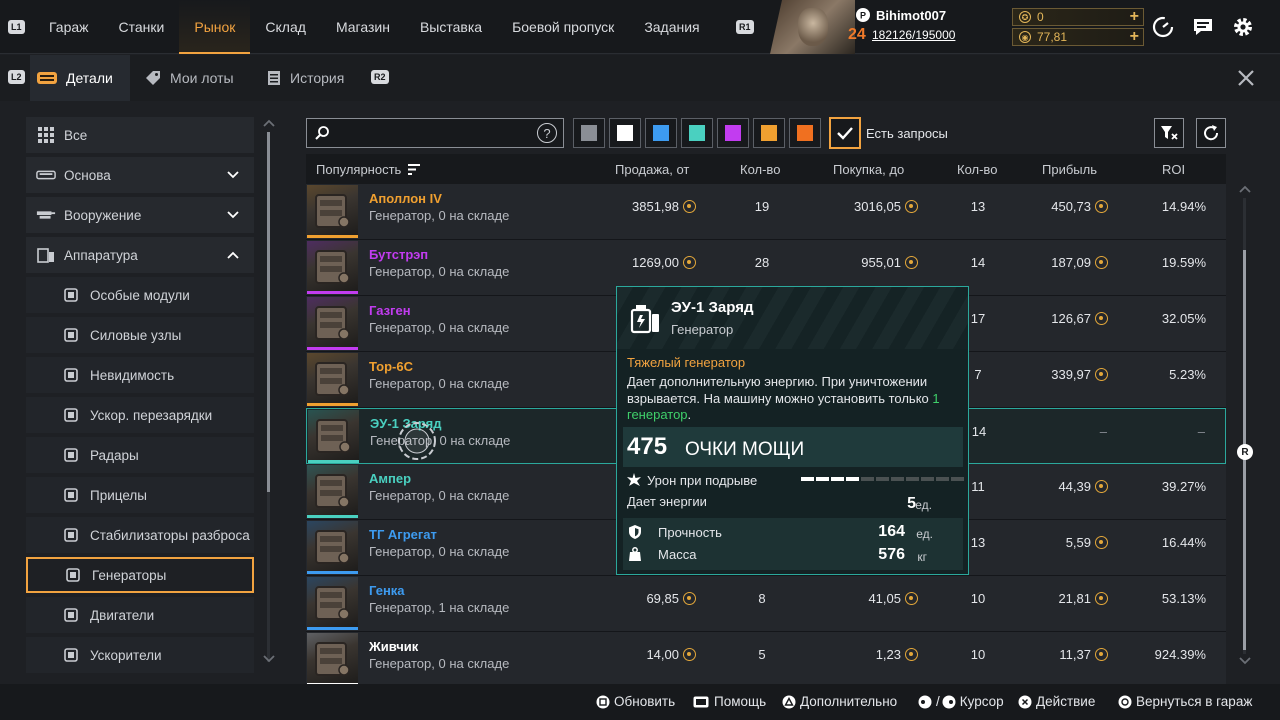  I want to click on sidebar-scroll-thumb, so click(268, 312).